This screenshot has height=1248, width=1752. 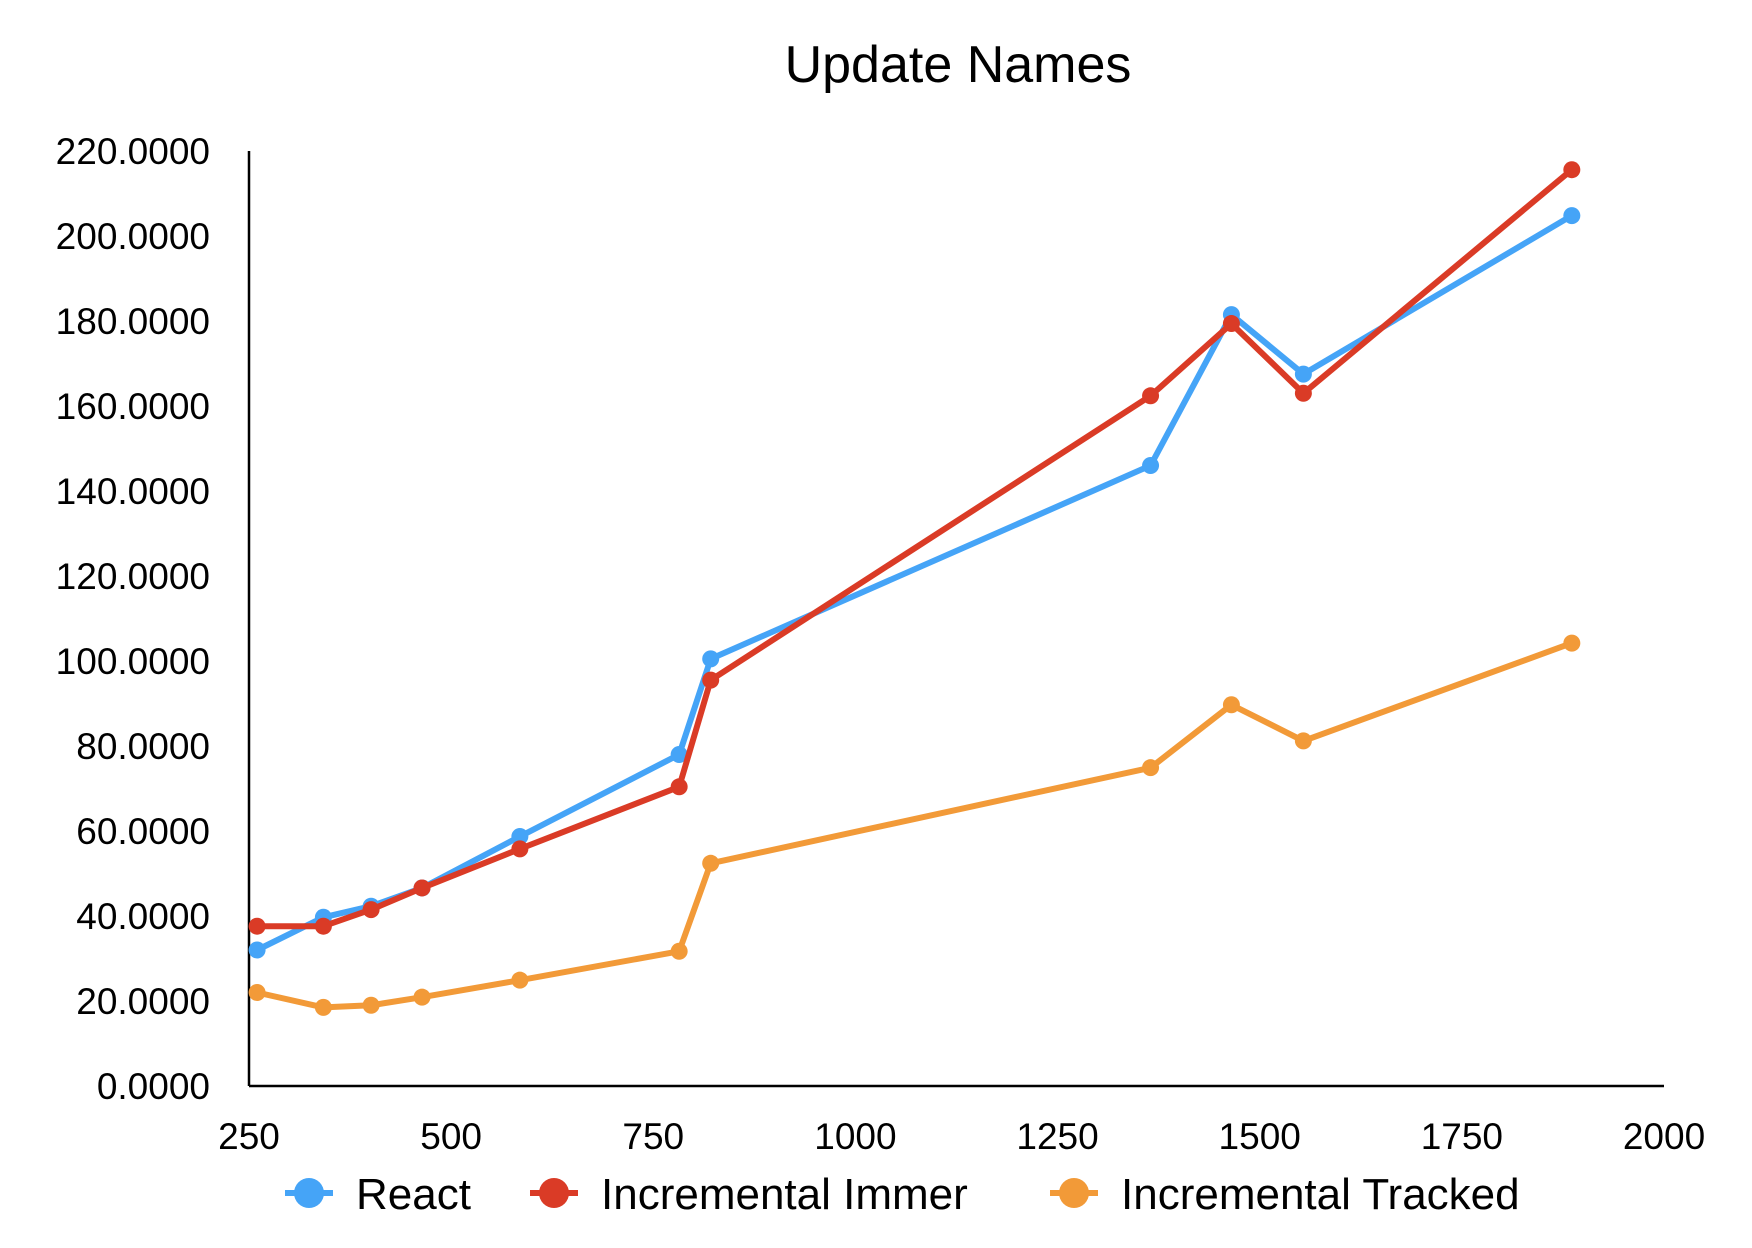 What do you see at coordinates (143, 1001) in the screenshot?
I see `y-tick-label: 20.0000` at bounding box center [143, 1001].